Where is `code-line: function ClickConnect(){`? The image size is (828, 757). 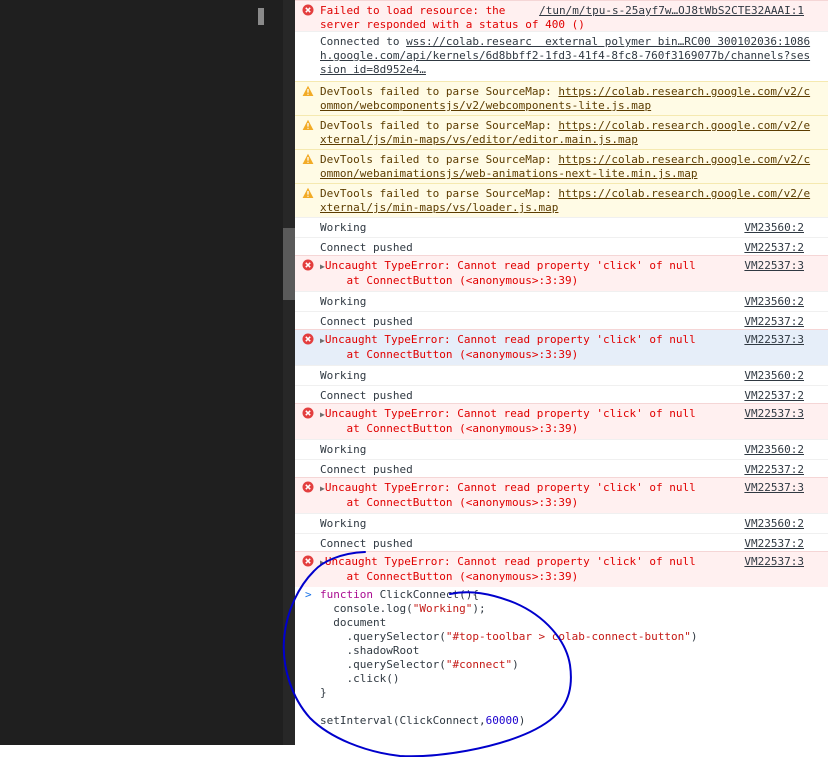
code-line: function ClickConnect(){ is located at coordinates (399, 595).